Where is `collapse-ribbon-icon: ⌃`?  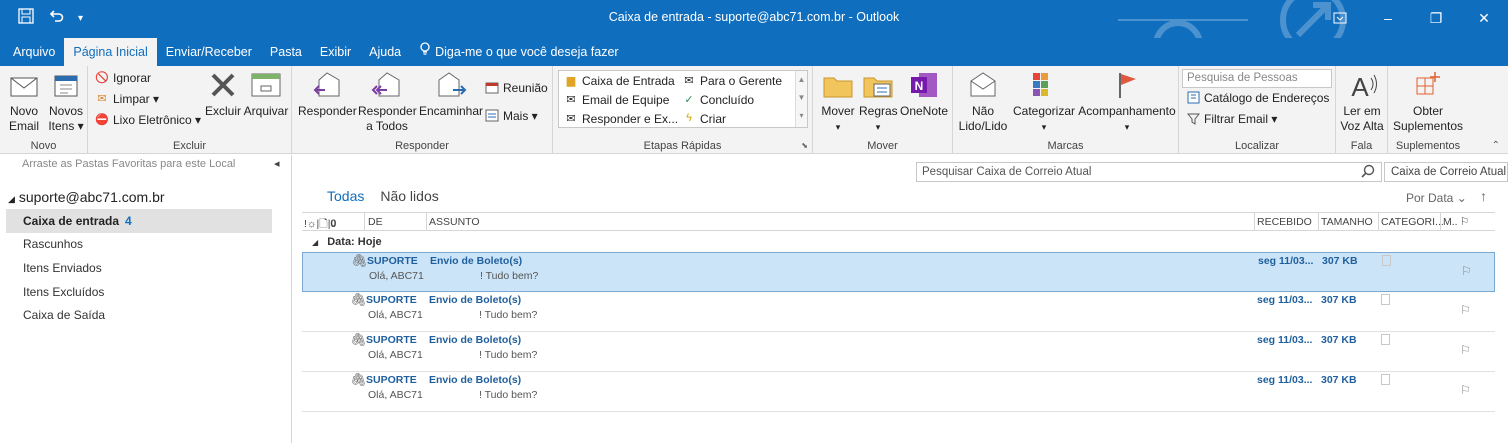
collapse-ribbon-icon: ⌃ is located at coordinates (1496, 145).